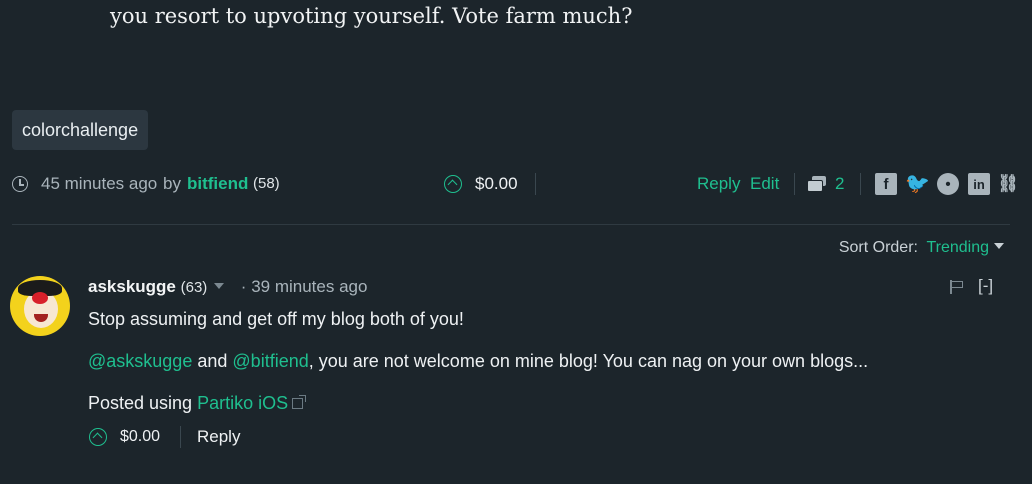  Describe the element at coordinates (985, 286) in the screenshot. I see `collapse-button: [-]` at that location.